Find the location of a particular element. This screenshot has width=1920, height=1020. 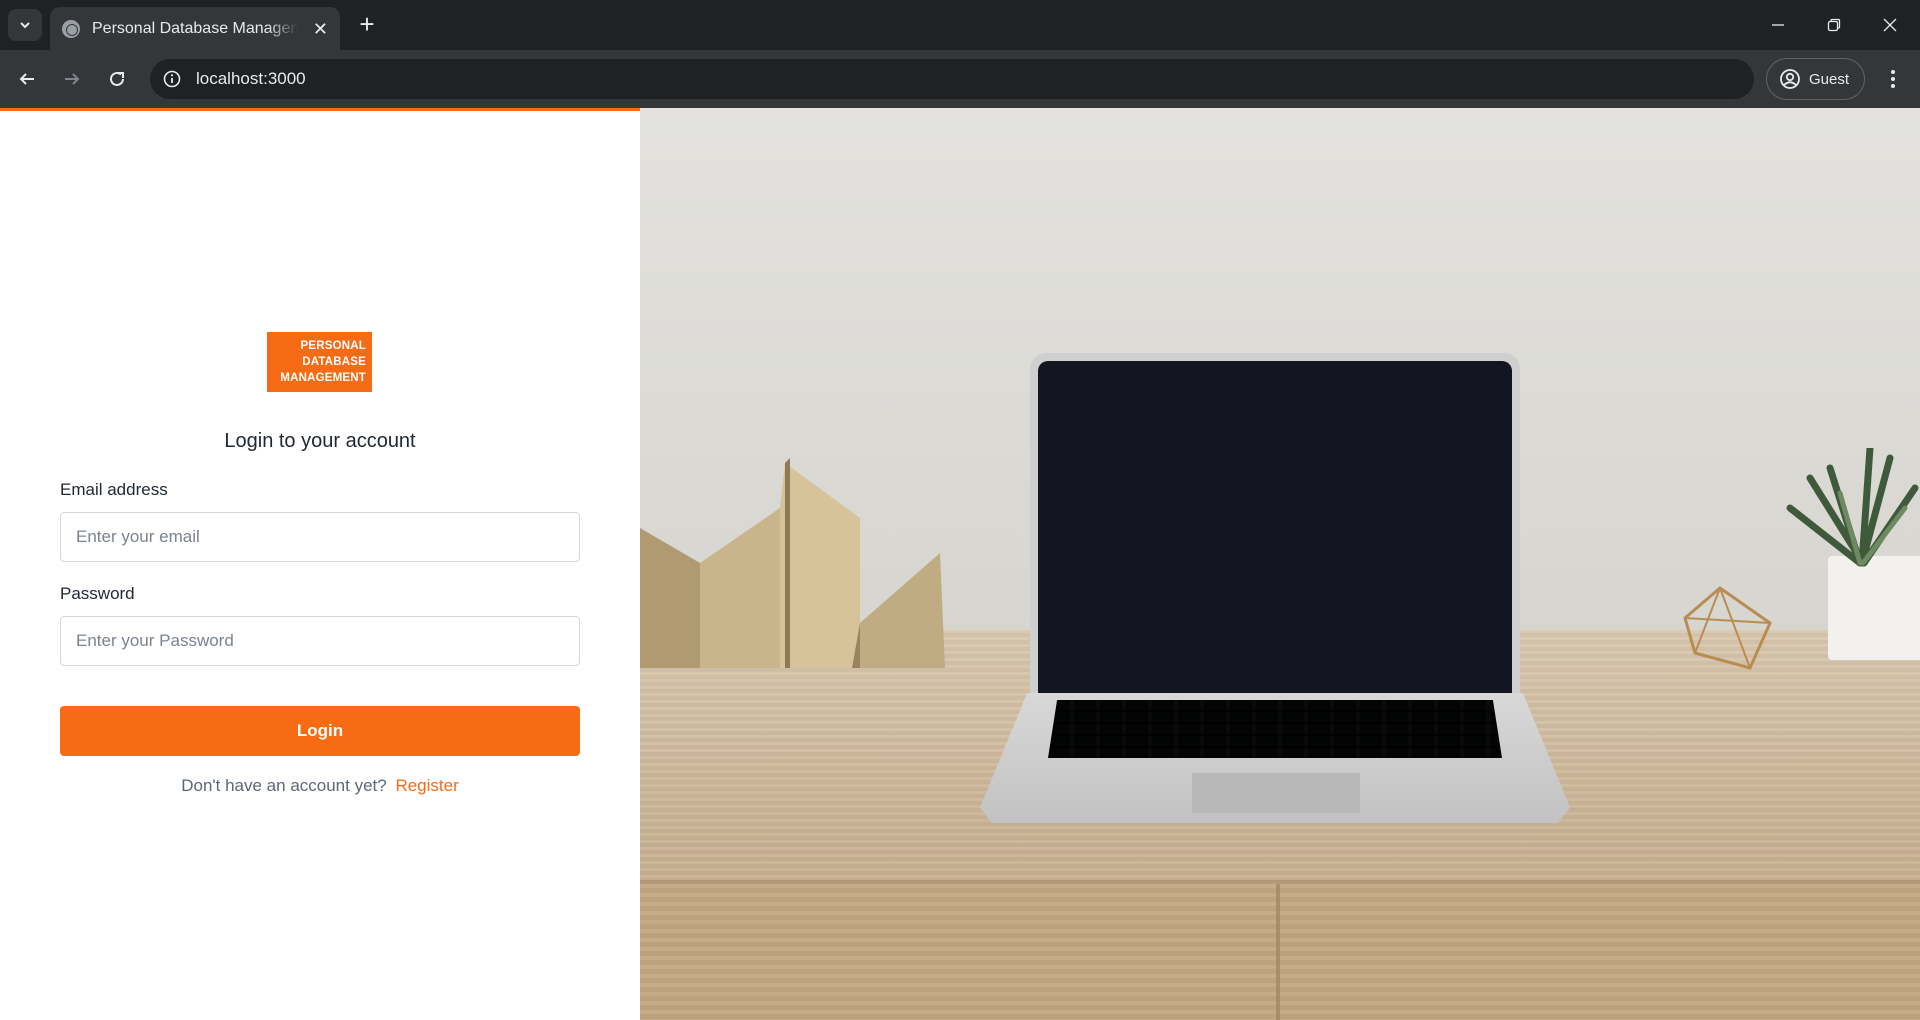

laptop-illustration is located at coordinates (1275, 523).